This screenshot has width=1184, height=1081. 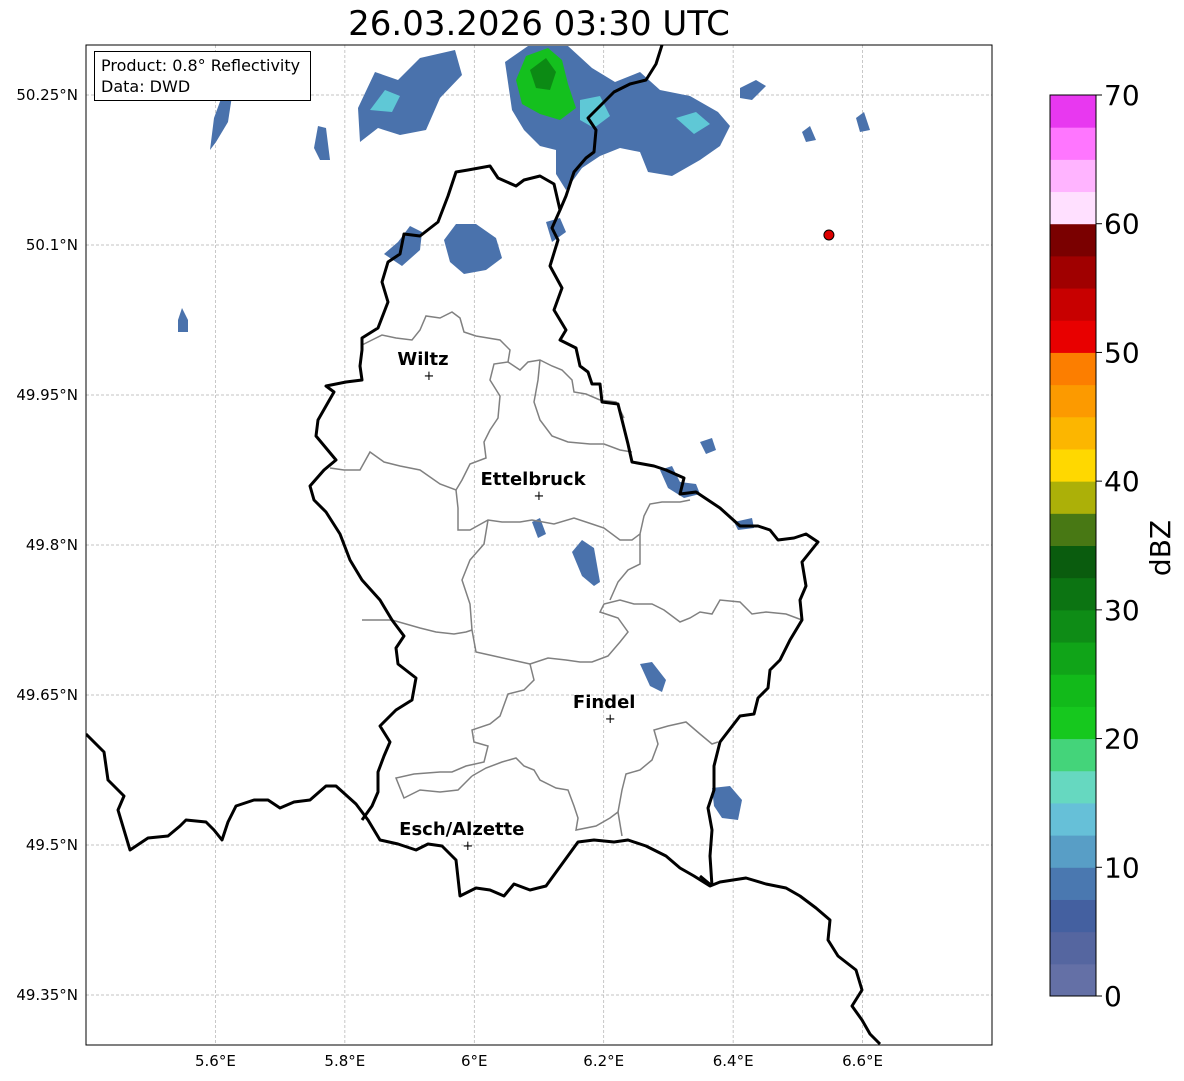 I want to click on colorbar-tick-label: 40, so click(x=1122, y=481).